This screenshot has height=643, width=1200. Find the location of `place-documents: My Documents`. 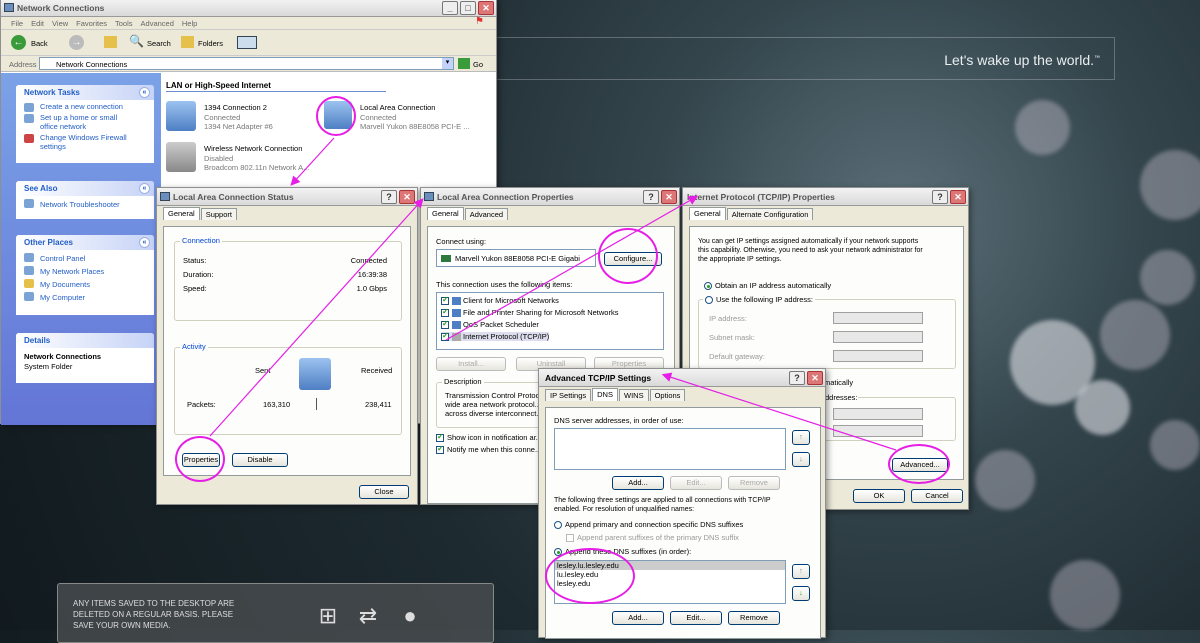

place-documents: My Documents is located at coordinates (85, 282).